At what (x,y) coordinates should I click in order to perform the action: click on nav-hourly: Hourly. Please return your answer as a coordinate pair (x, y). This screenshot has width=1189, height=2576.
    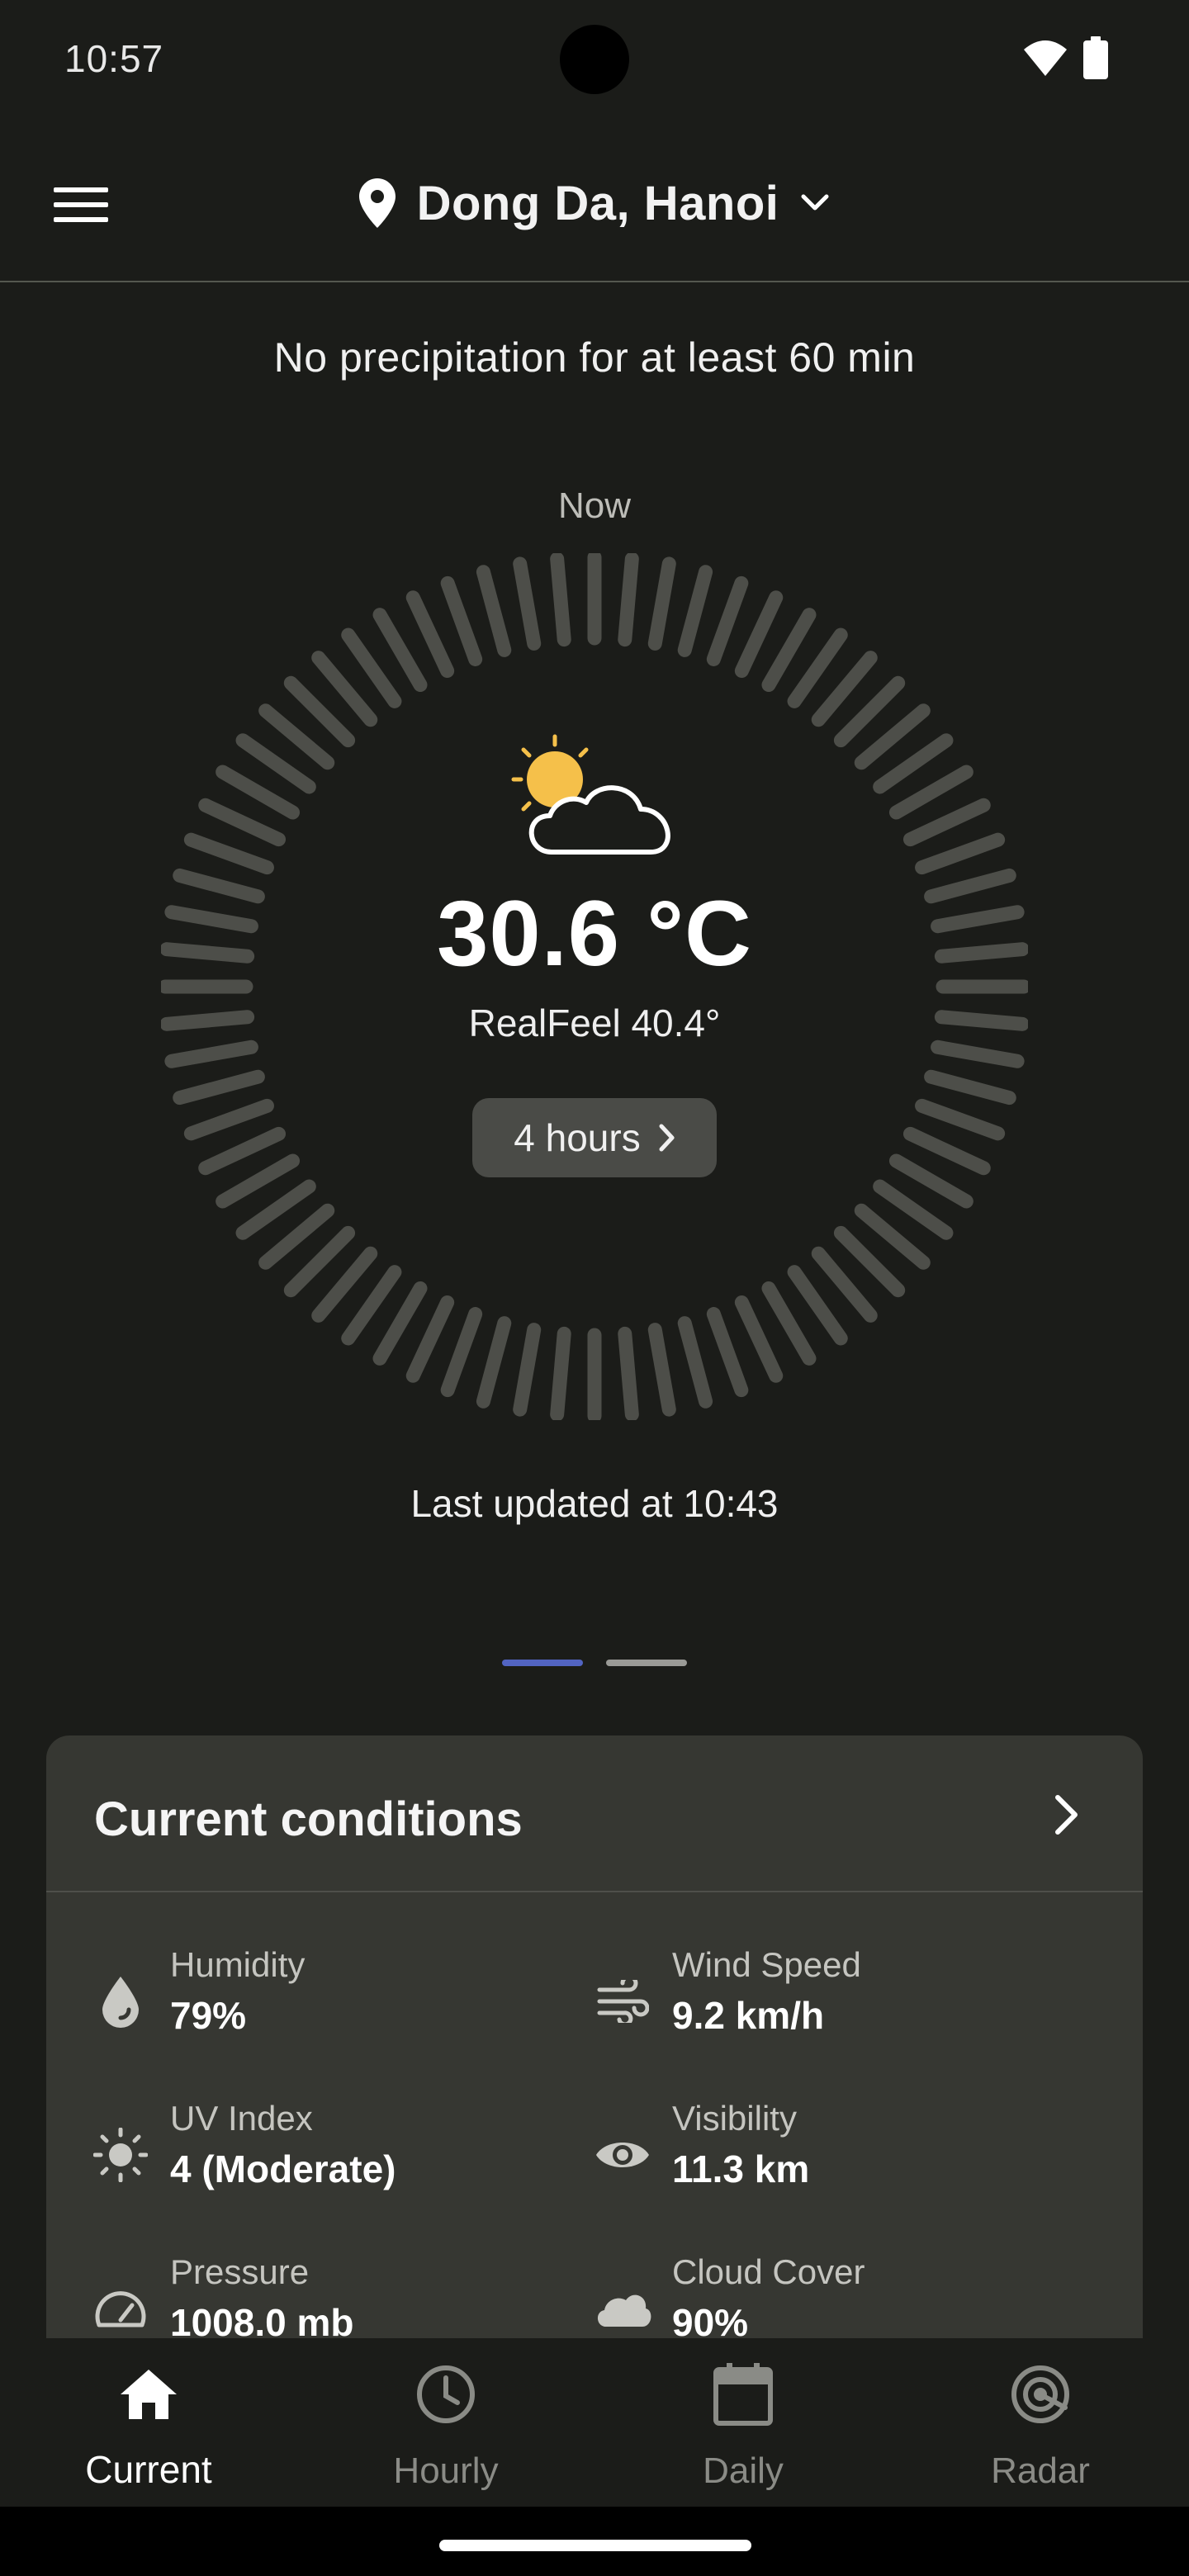
    Looking at the image, I should click on (445, 2422).